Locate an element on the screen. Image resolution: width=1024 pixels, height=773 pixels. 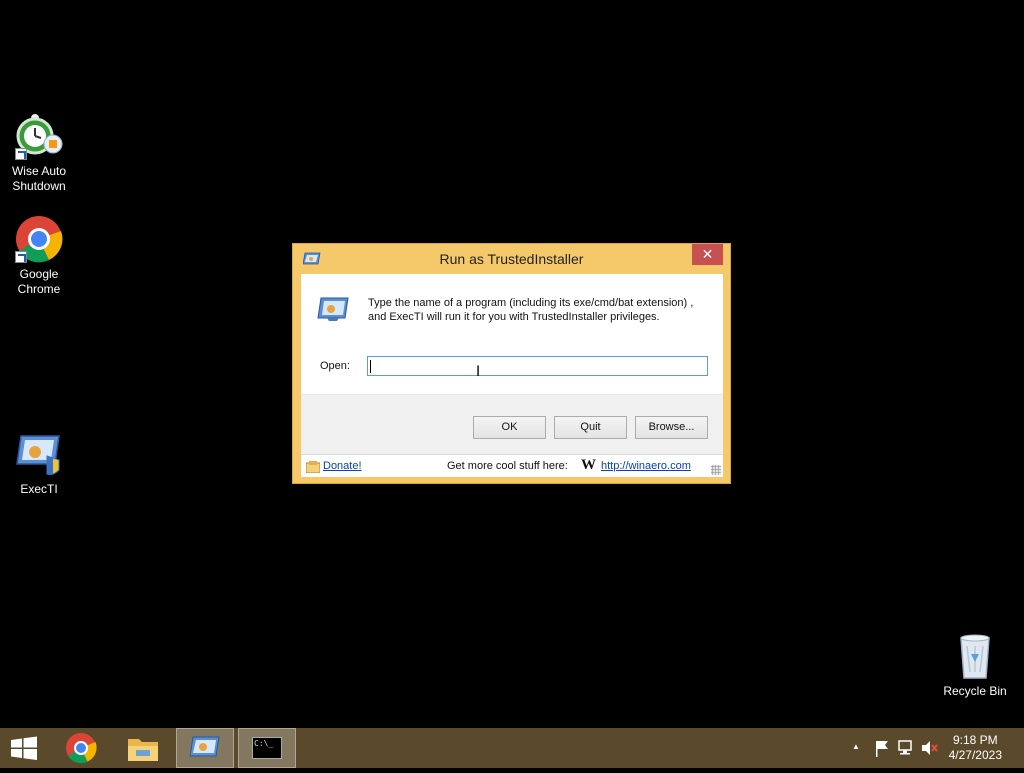
winaero-link: http://winaero.com is located at coordinates (646, 466).